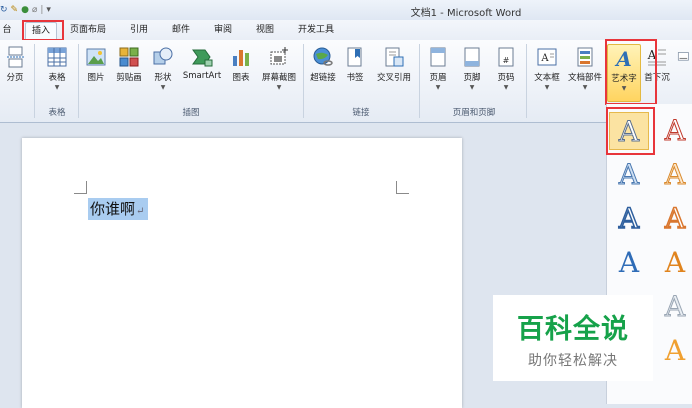 The image size is (692, 408). Describe the element at coordinates (354, 57) in the screenshot. I see `bookmark-icon` at that location.